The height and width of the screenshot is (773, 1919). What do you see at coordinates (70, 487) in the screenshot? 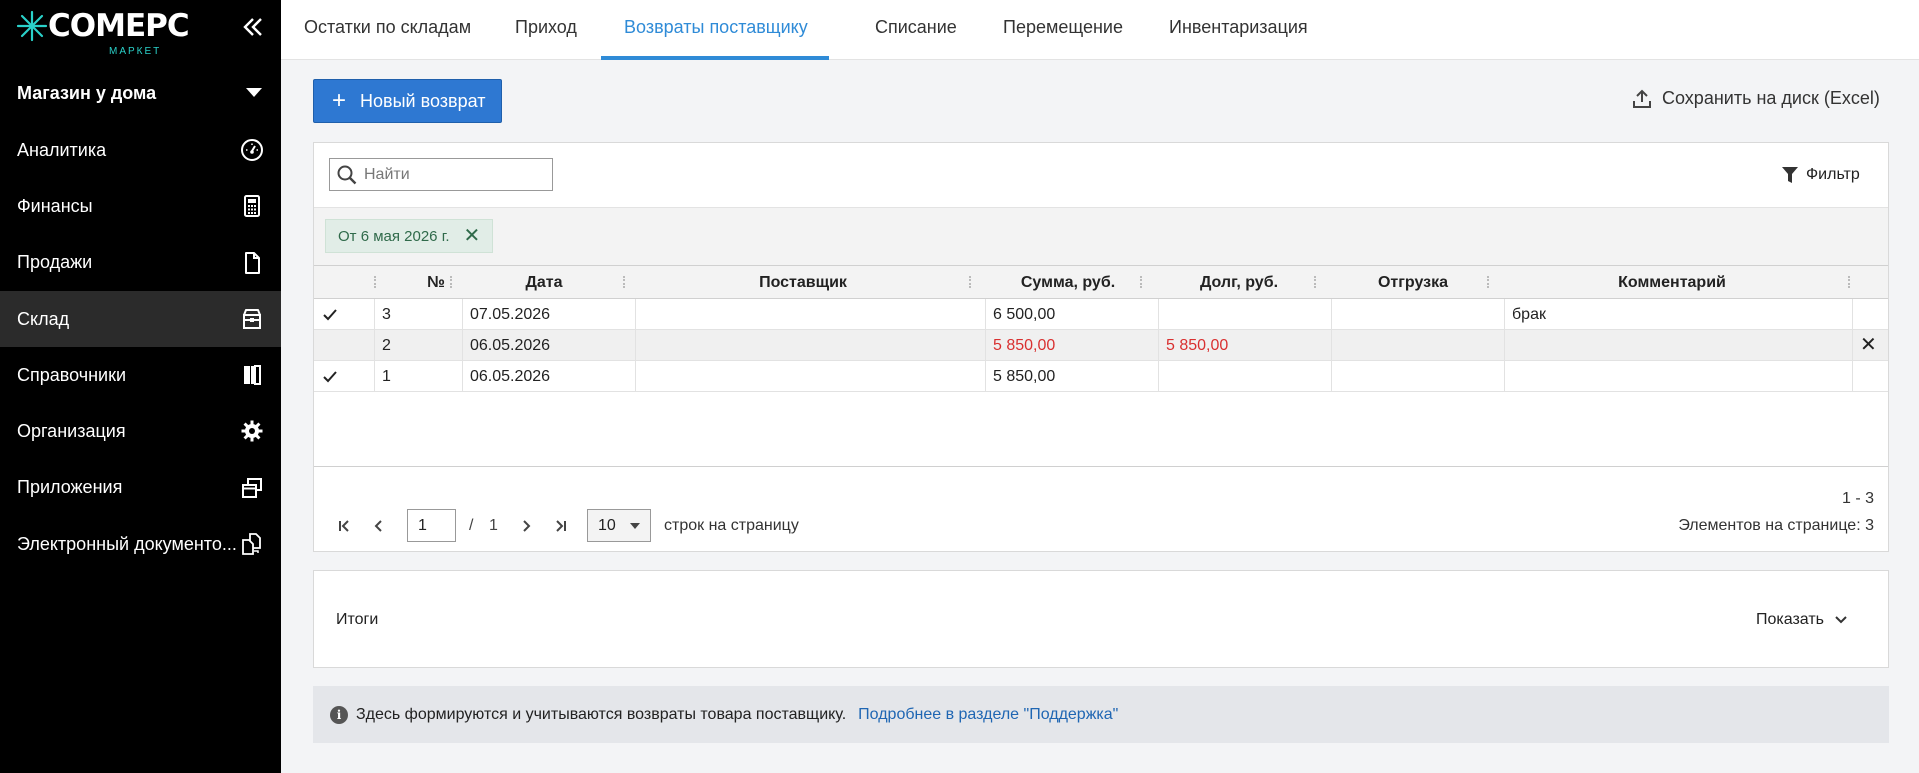
I see `sidebar-item-label: Приложения` at bounding box center [70, 487].